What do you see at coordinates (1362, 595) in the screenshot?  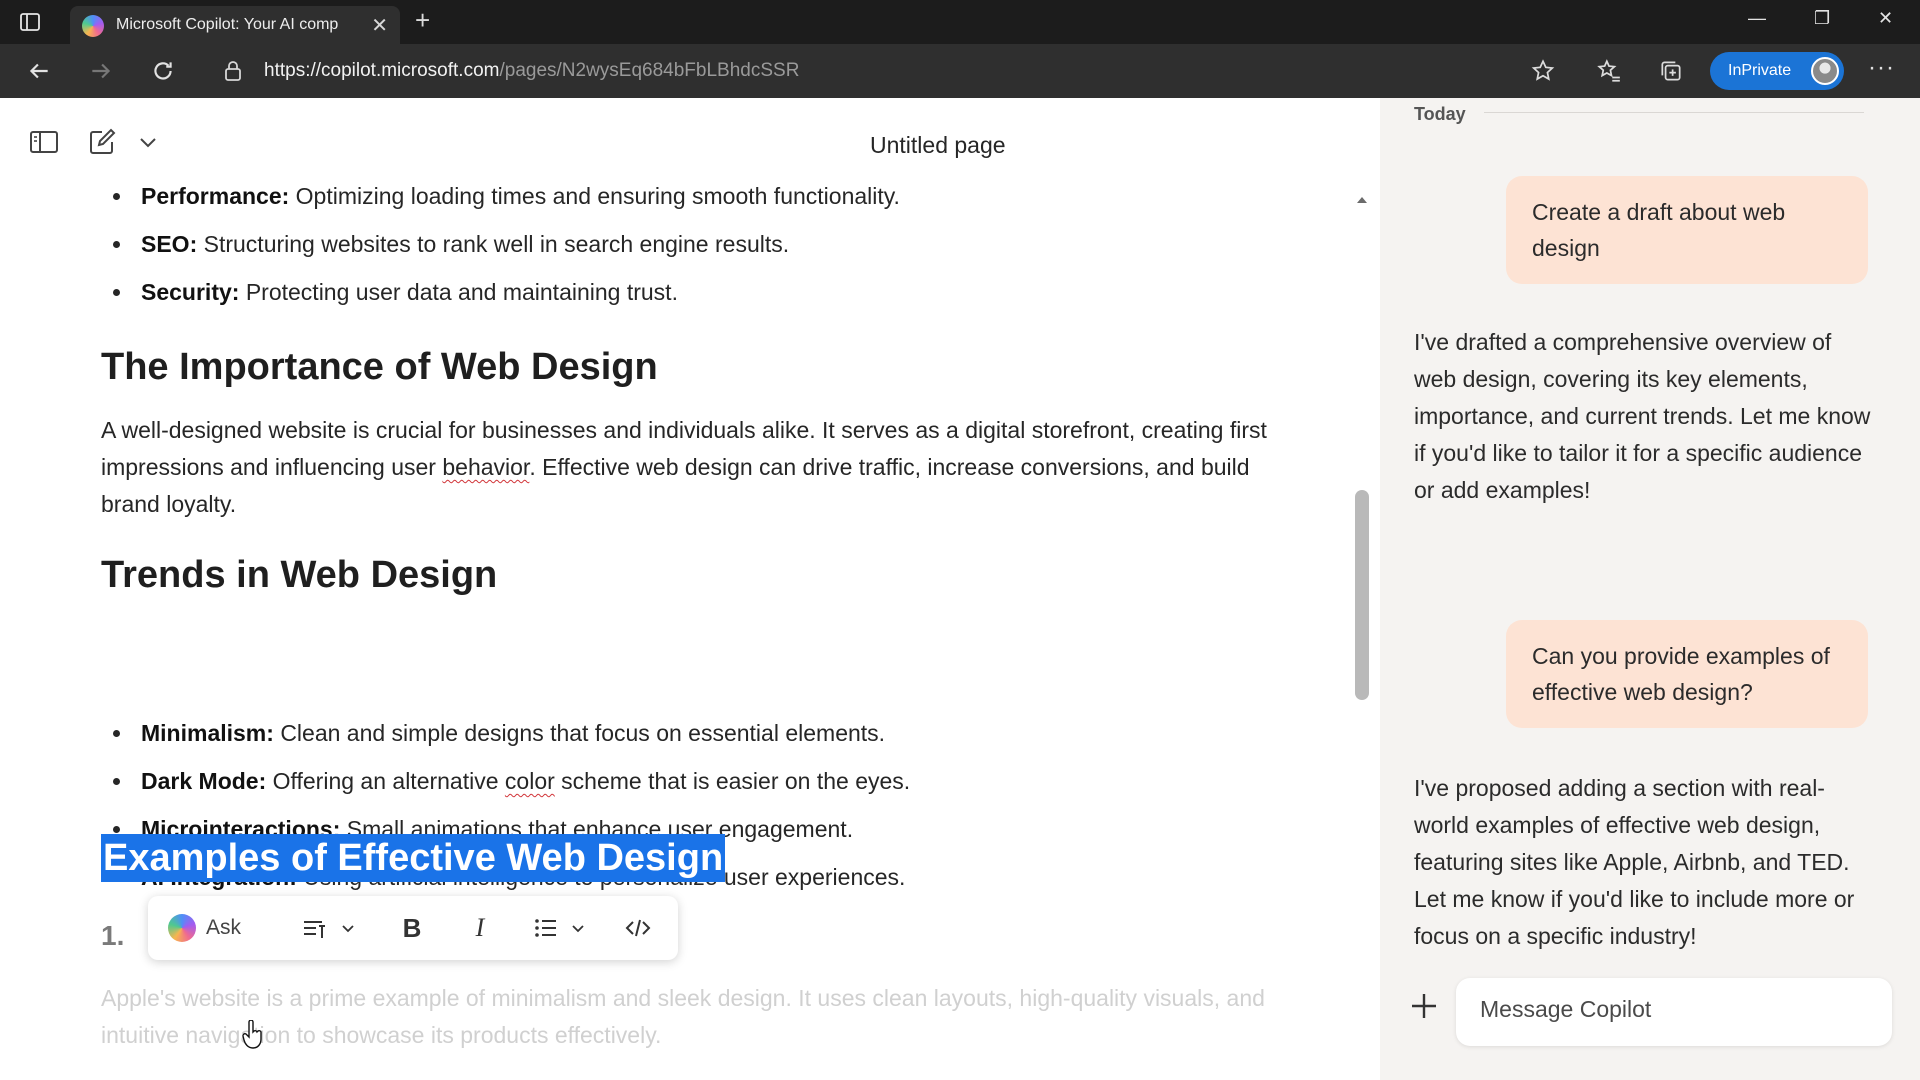 I see `scrollbar-thumb` at bounding box center [1362, 595].